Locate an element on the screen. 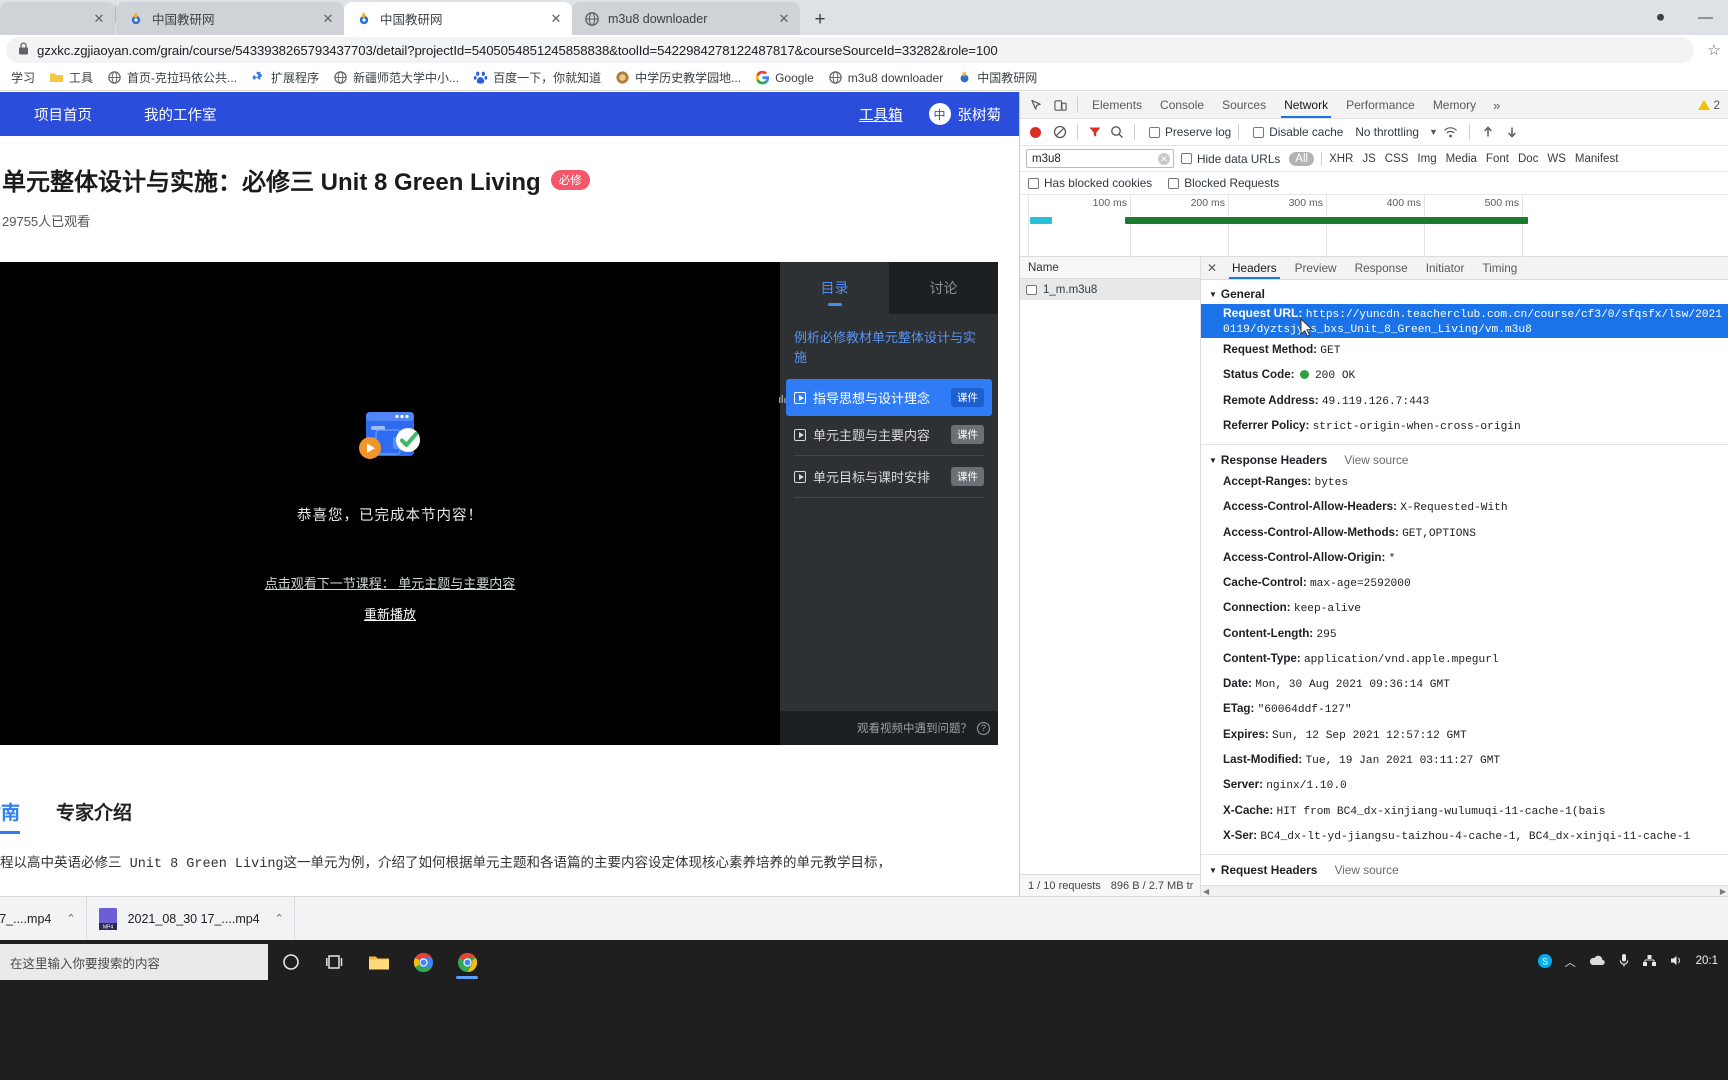 This screenshot has width=1728, height=1080. network-overview-timeline: 100 ms 200 ms 300 ms 400 ms 500 ms is located at coordinates (1374, 226).